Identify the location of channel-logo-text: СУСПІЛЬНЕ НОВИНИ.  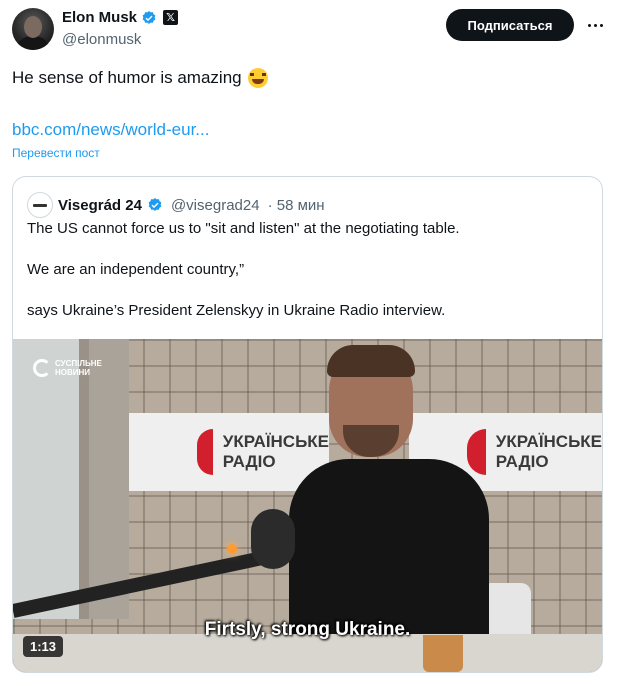
(78, 368).